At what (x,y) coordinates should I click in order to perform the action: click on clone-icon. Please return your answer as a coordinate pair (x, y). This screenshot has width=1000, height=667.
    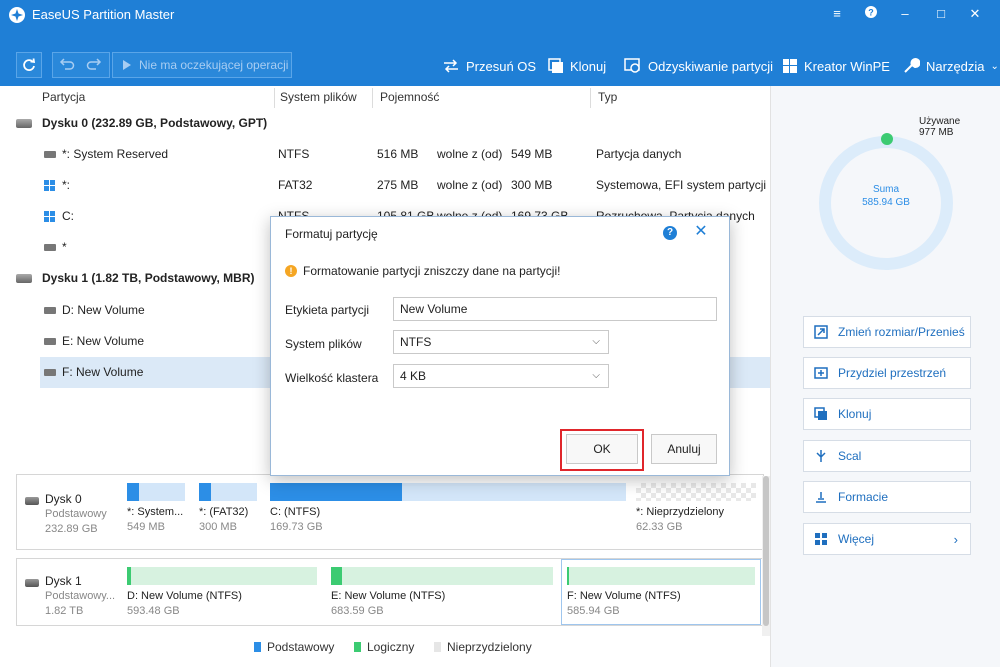
    Looking at the image, I should click on (555, 65).